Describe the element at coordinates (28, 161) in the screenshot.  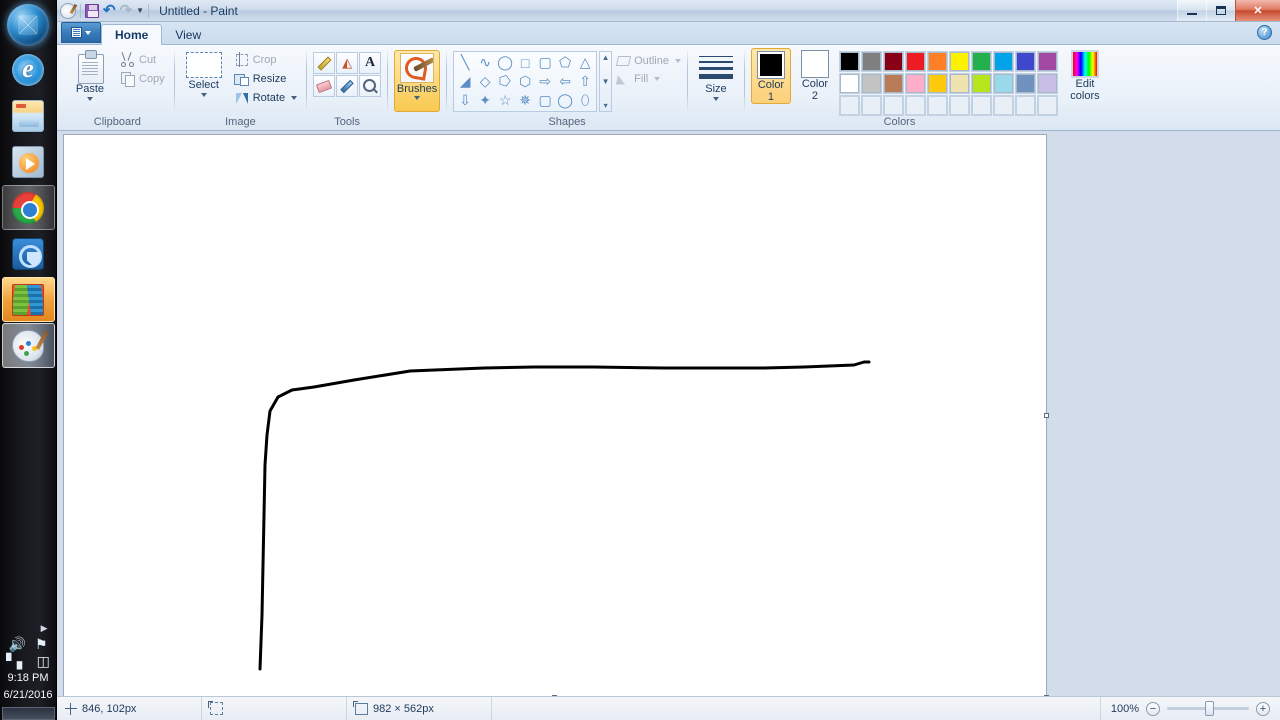
I see `taskbar-item-windows-media-player` at that location.